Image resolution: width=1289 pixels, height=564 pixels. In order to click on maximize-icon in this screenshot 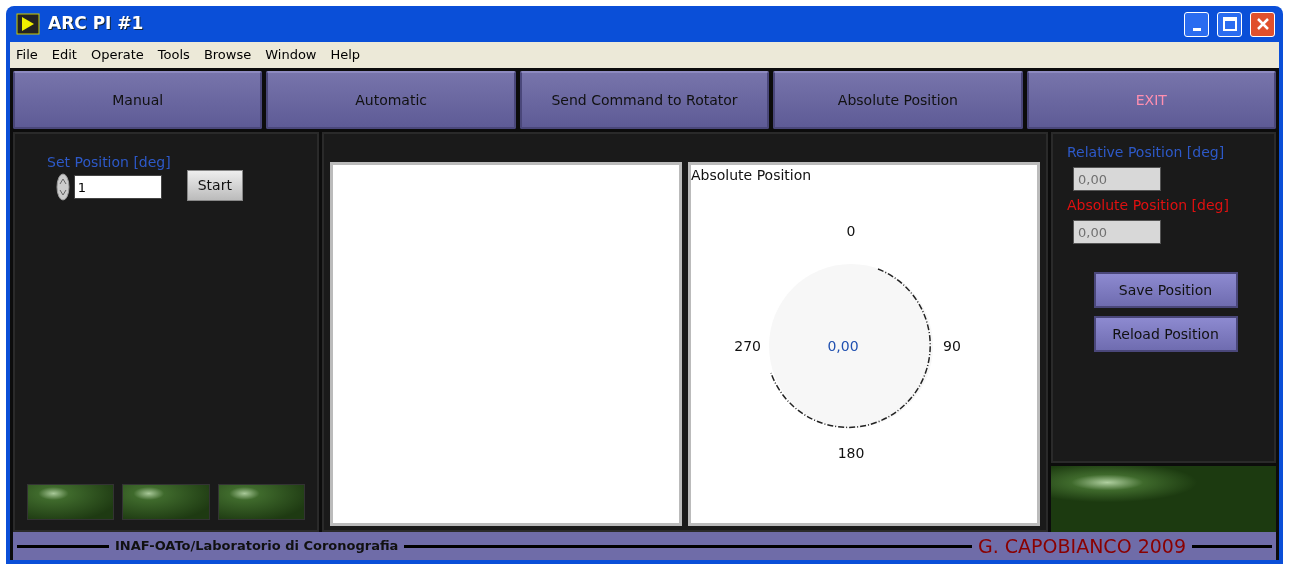, I will do `click(1229, 24)`.